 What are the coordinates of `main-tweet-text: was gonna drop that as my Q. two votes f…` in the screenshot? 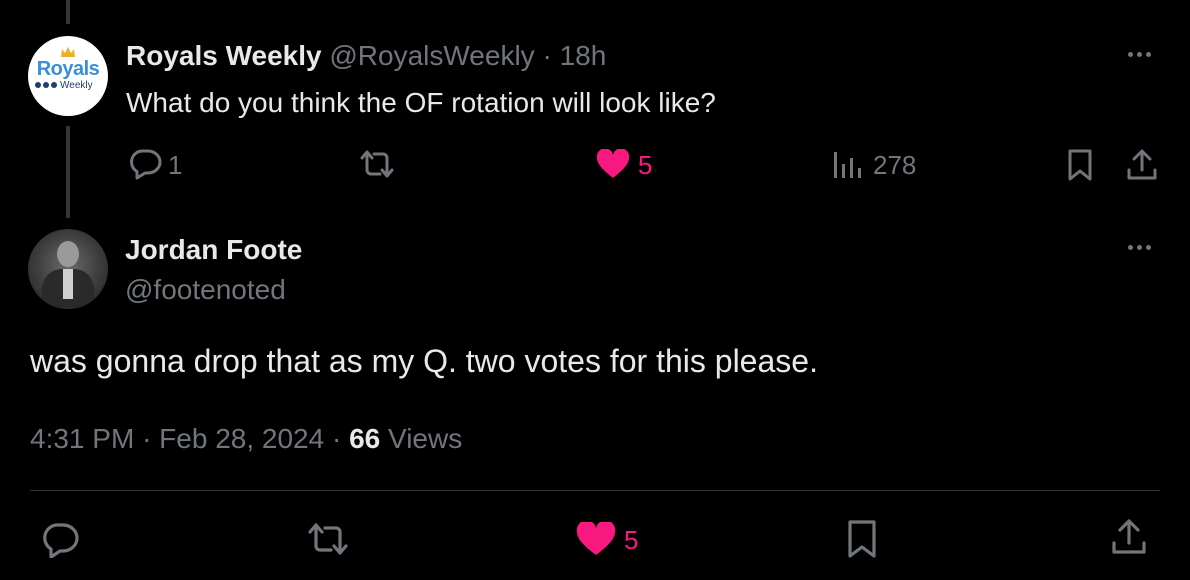 It's located at (424, 361).